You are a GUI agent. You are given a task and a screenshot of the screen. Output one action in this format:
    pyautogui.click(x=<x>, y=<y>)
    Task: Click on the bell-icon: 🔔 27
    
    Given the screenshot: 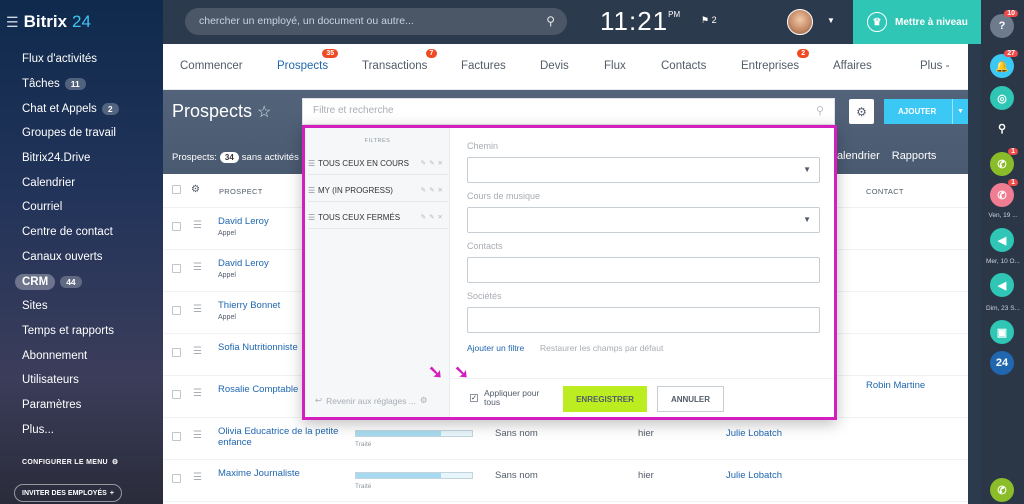 What is the action you would take?
    pyautogui.click(x=1004, y=64)
    